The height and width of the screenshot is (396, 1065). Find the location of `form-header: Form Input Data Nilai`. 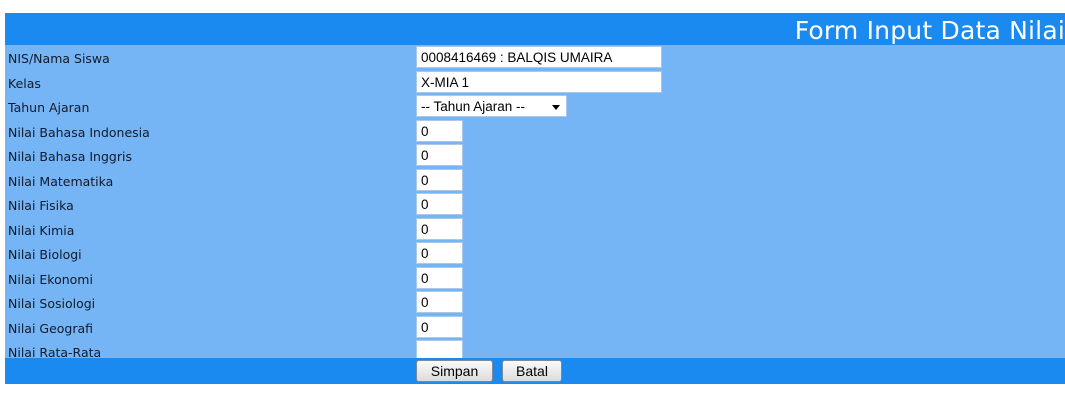

form-header: Form Input Data Nilai is located at coordinates (535, 29).